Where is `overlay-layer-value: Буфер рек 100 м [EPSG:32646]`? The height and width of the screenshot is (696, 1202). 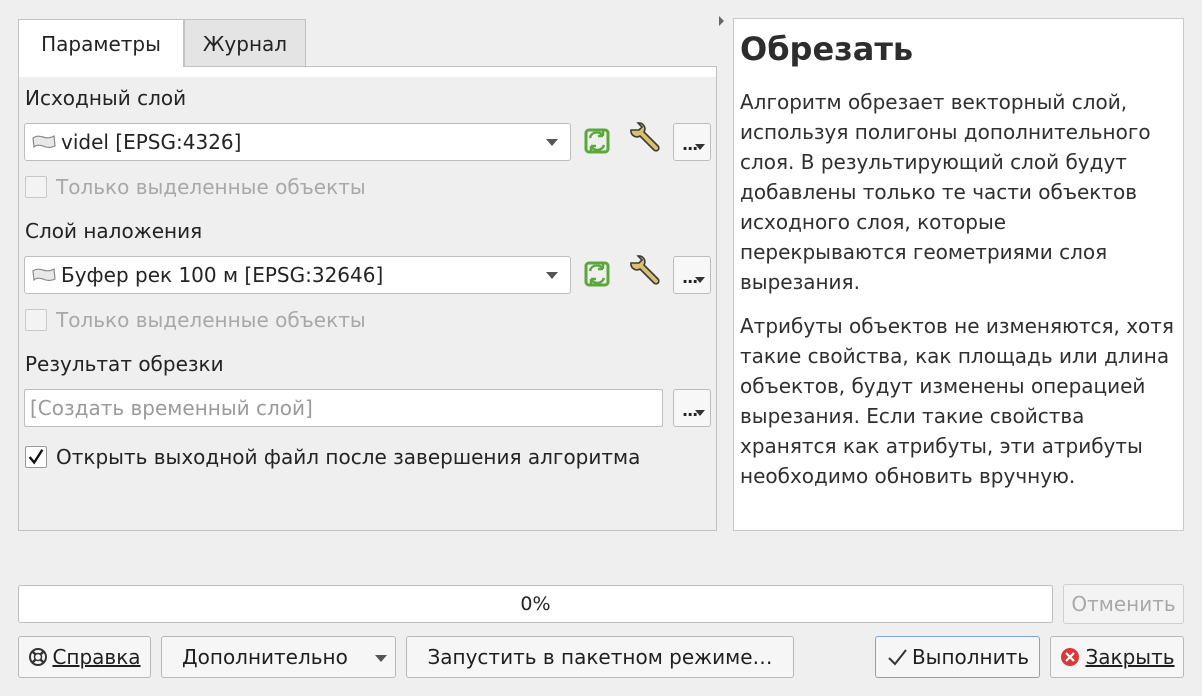 overlay-layer-value: Буфер рек 100 м [EPSG:32646] is located at coordinates (222, 275).